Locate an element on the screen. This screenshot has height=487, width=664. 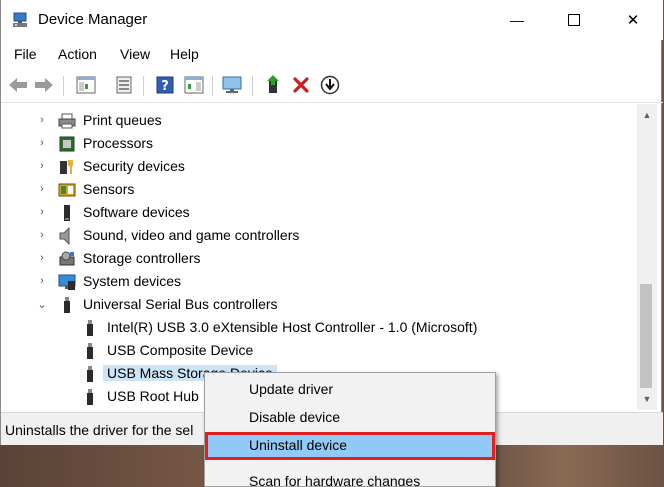
software-device-icon is located at coordinates (67, 213).